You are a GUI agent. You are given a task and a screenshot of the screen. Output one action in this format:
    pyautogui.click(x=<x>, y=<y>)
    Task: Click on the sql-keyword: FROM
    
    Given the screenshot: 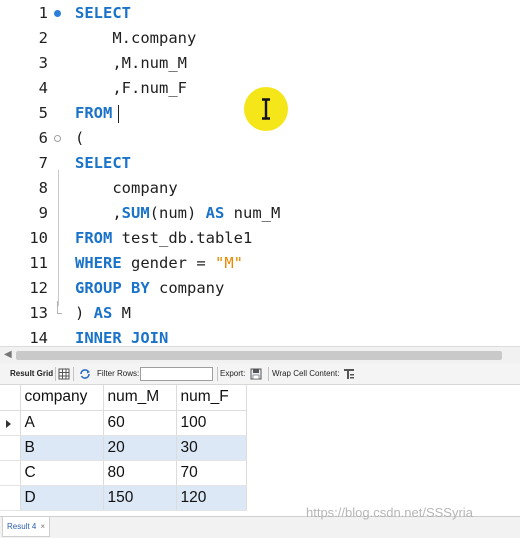 What is the action you would take?
    pyautogui.click(x=94, y=113)
    